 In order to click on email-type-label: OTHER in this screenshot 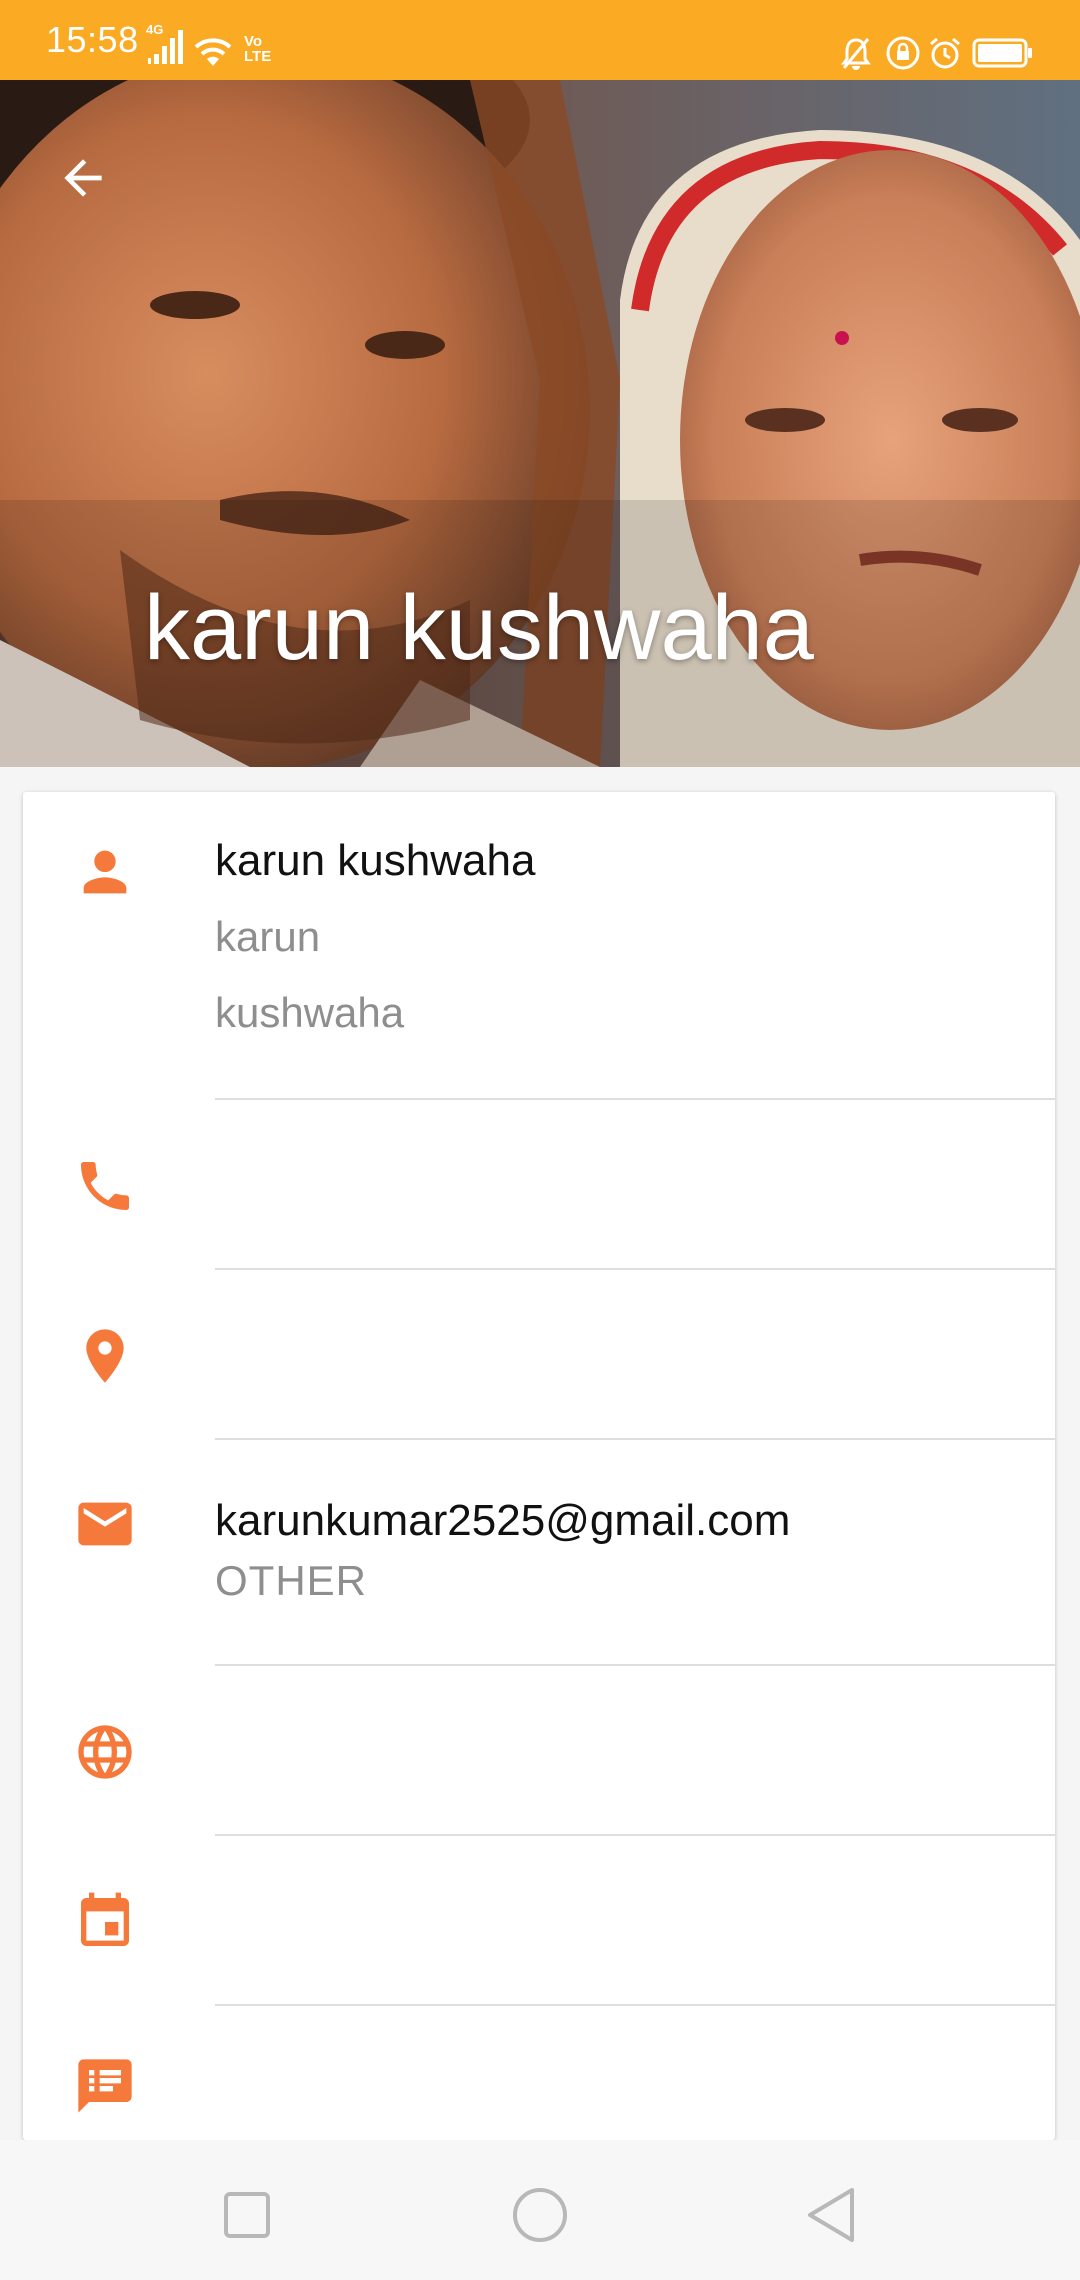, I will do `click(291, 1580)`.